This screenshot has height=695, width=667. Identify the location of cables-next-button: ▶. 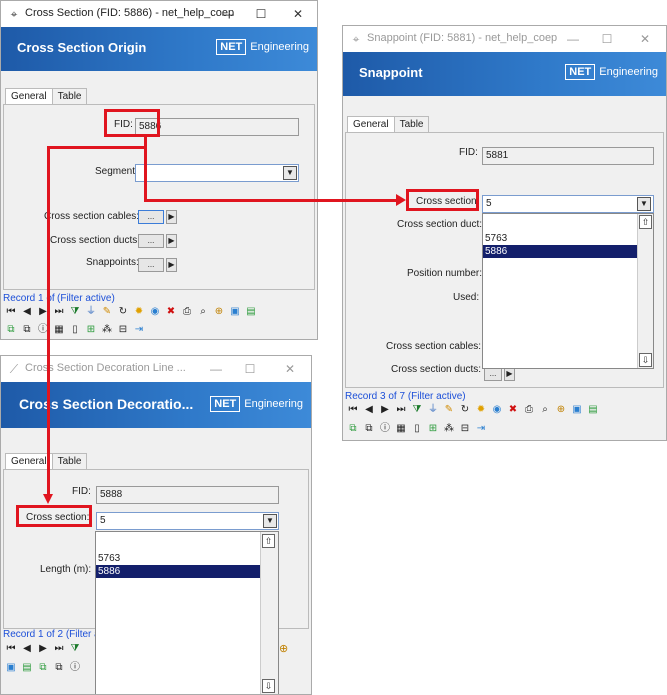
(171, 217).